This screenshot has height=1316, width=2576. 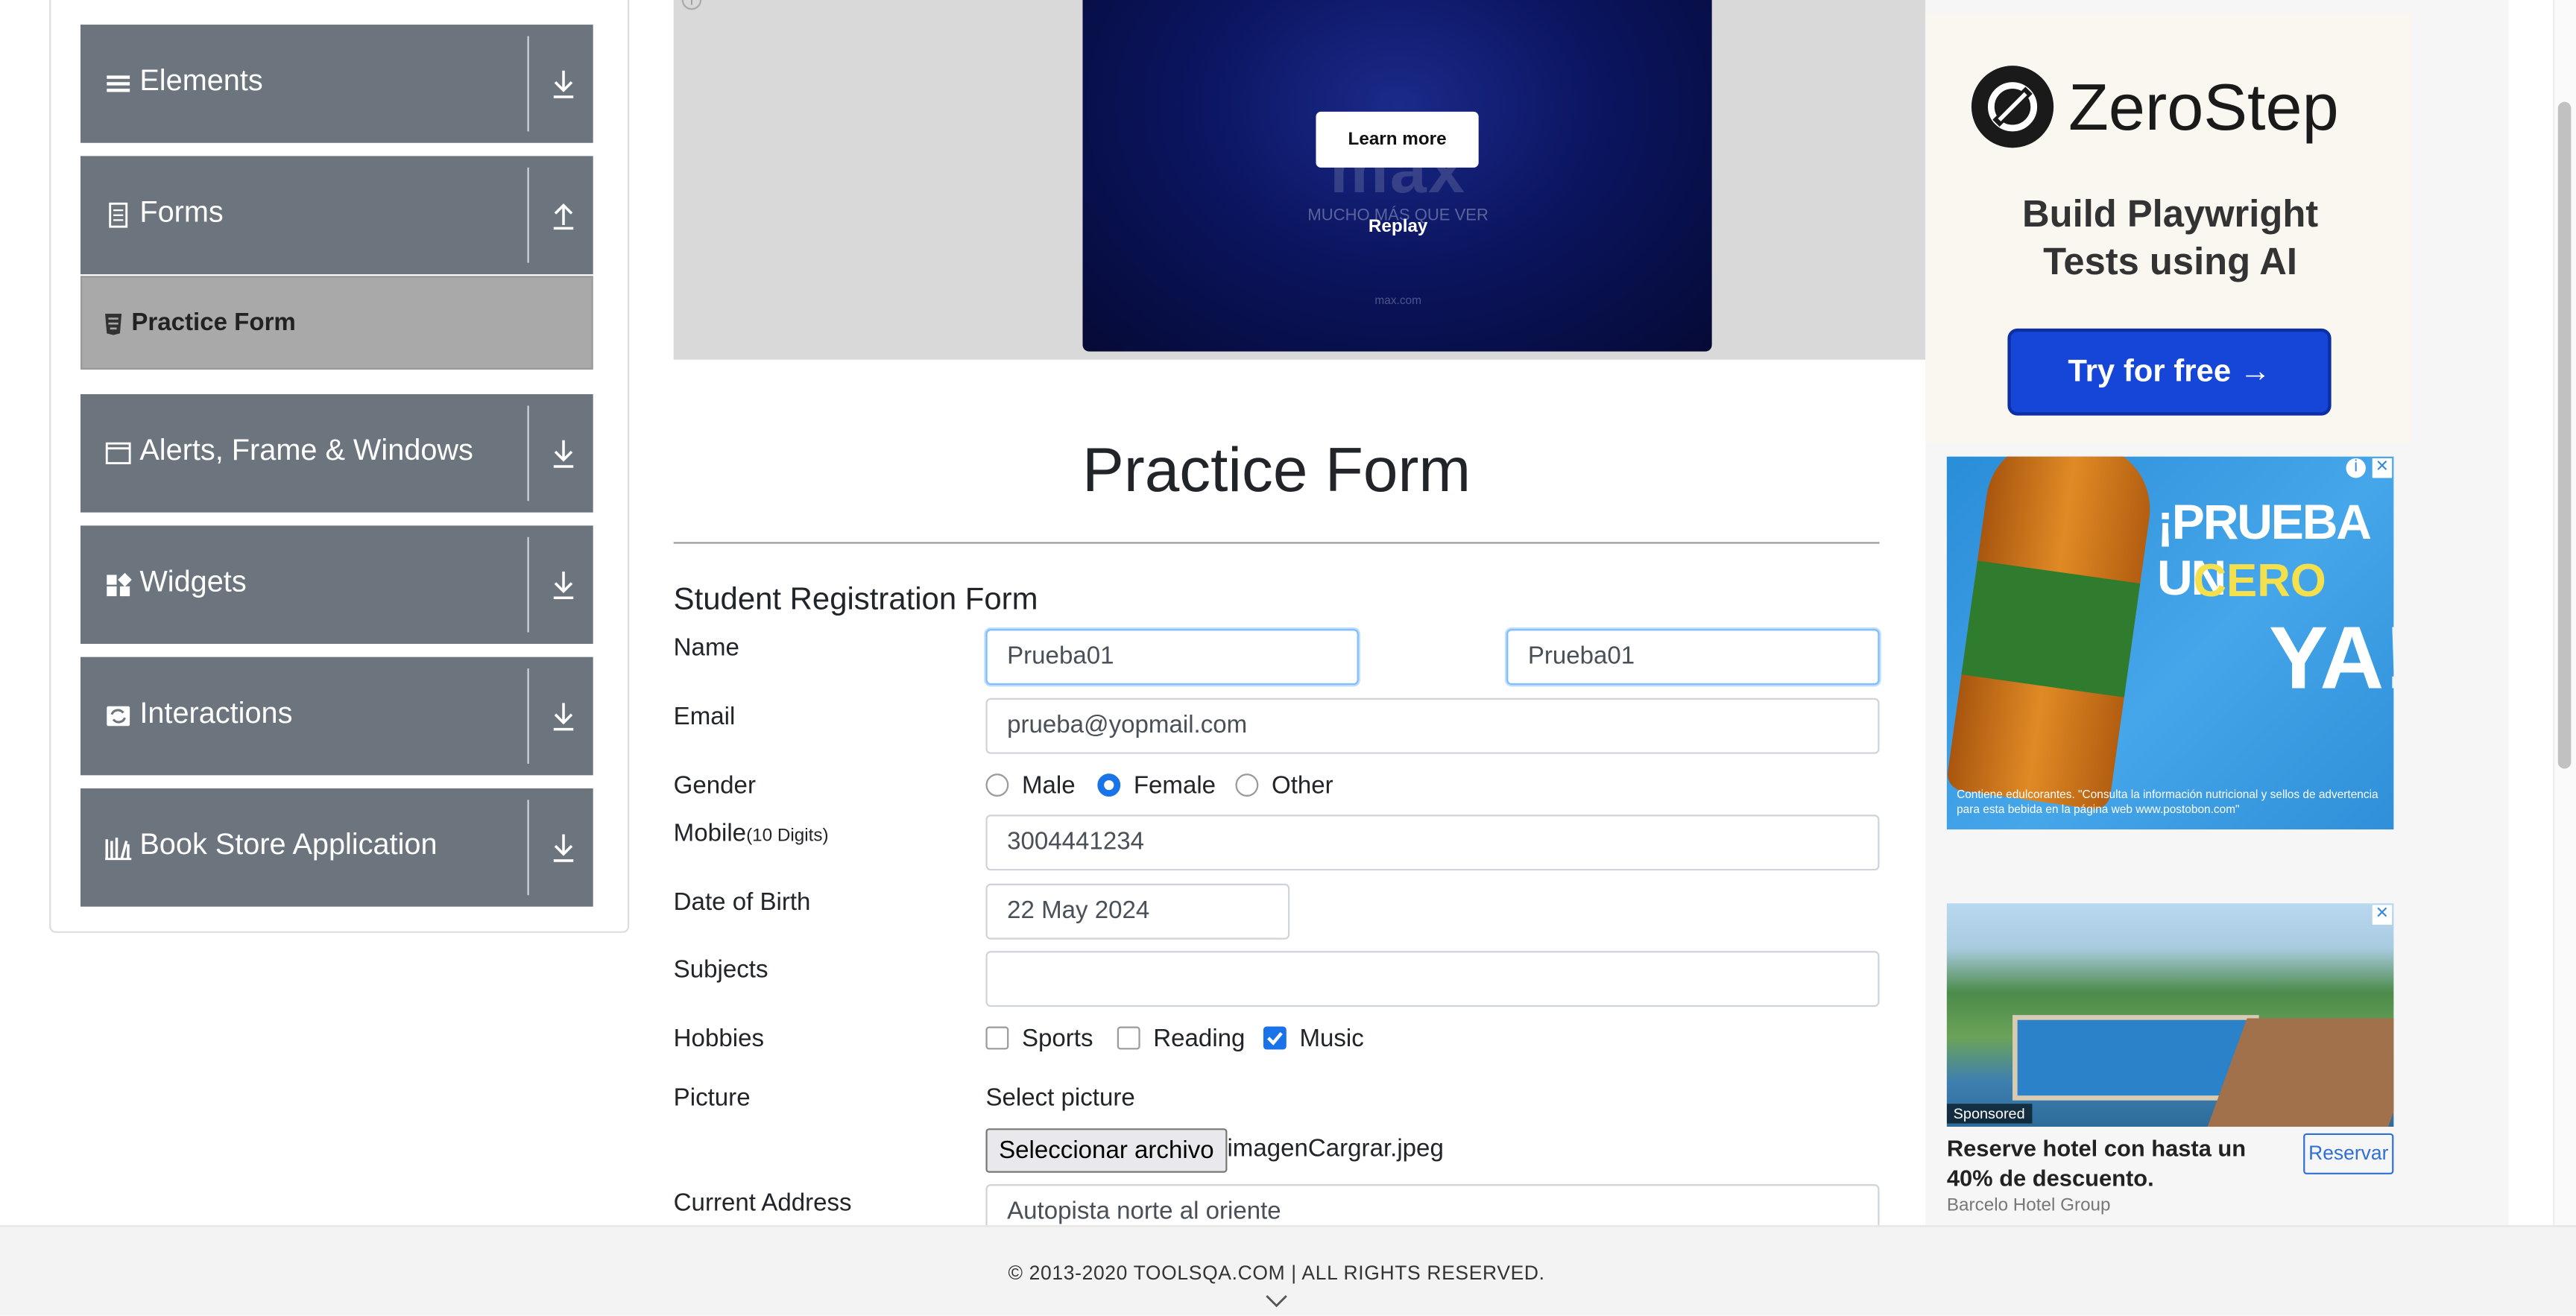 I want to click on bookstore-icon, so click(x=118, y=850).